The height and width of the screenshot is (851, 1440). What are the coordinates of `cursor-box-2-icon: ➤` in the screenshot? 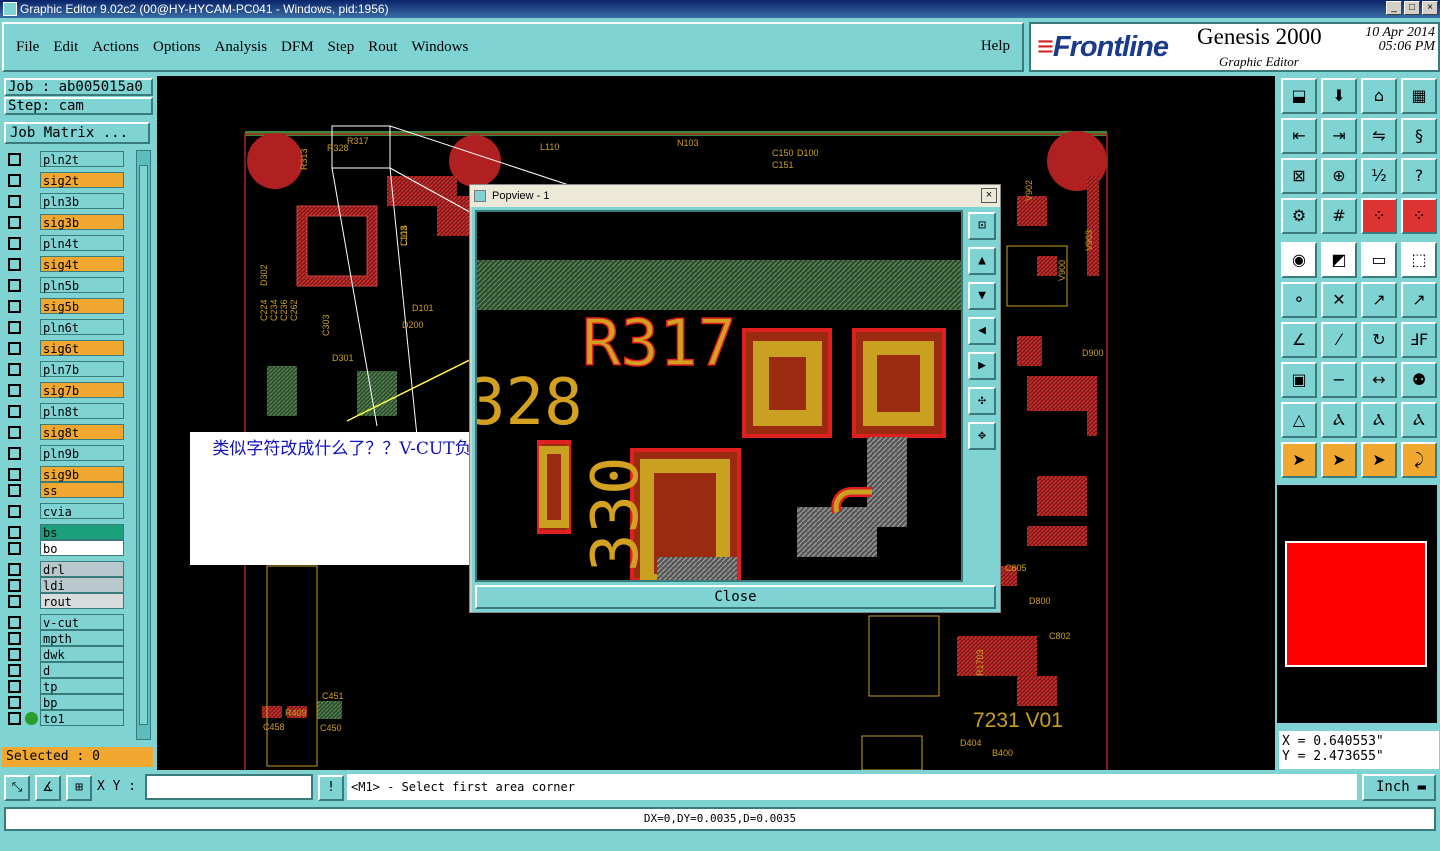 It's located at (1379, 460).